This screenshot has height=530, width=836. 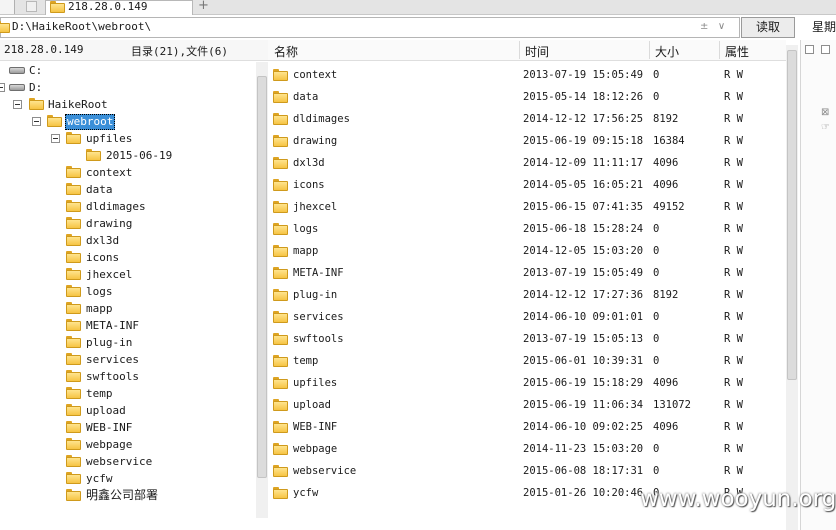 What do you see at coordinates (792, 215) in the screenshot?
I see `file-list-scrollbar-thumb` at bounding box center [792, 215].